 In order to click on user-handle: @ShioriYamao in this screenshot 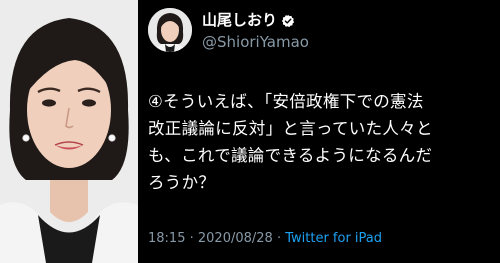, I will do `click(255, 42)`.